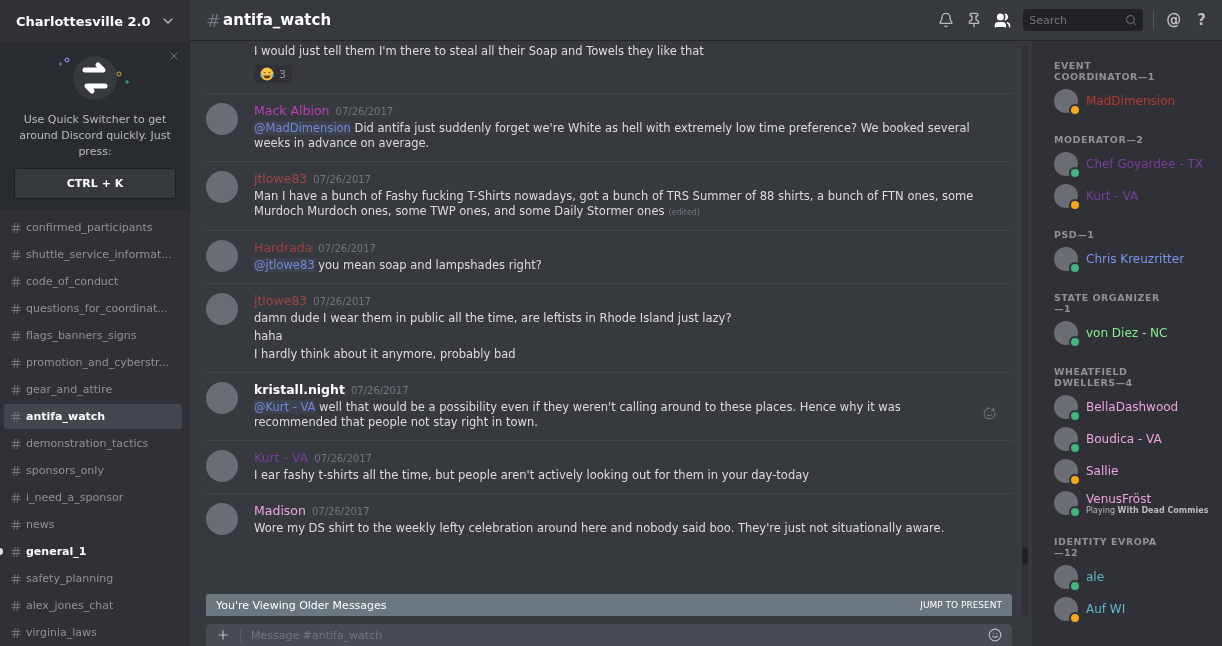  I want to click on channel-item: virginia_laws, so click(93, 632).